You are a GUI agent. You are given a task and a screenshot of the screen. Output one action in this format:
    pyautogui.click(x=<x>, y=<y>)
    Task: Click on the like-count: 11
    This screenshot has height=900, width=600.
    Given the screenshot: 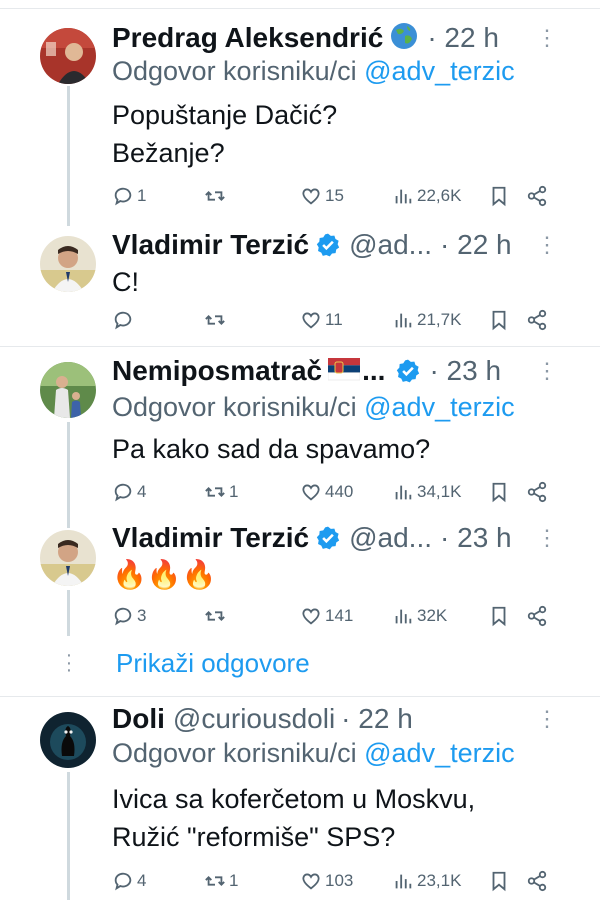 What is the action you would take?
    pyautogui.click(x=334, y=319)
    